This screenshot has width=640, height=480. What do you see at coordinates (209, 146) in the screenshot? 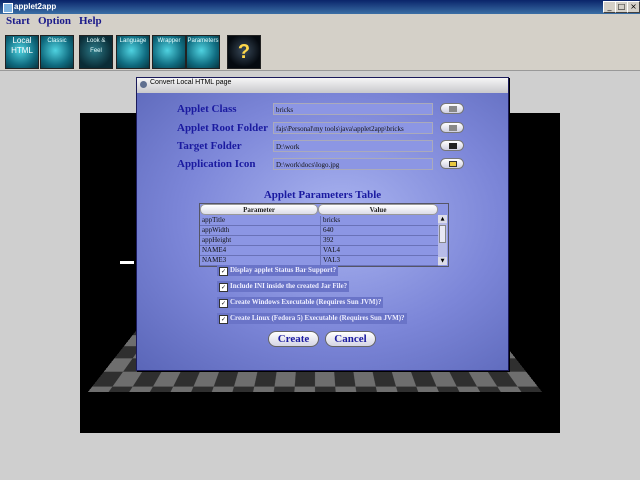
I see `target-folder-label: Target Folder` at bounding box center [209, 146].